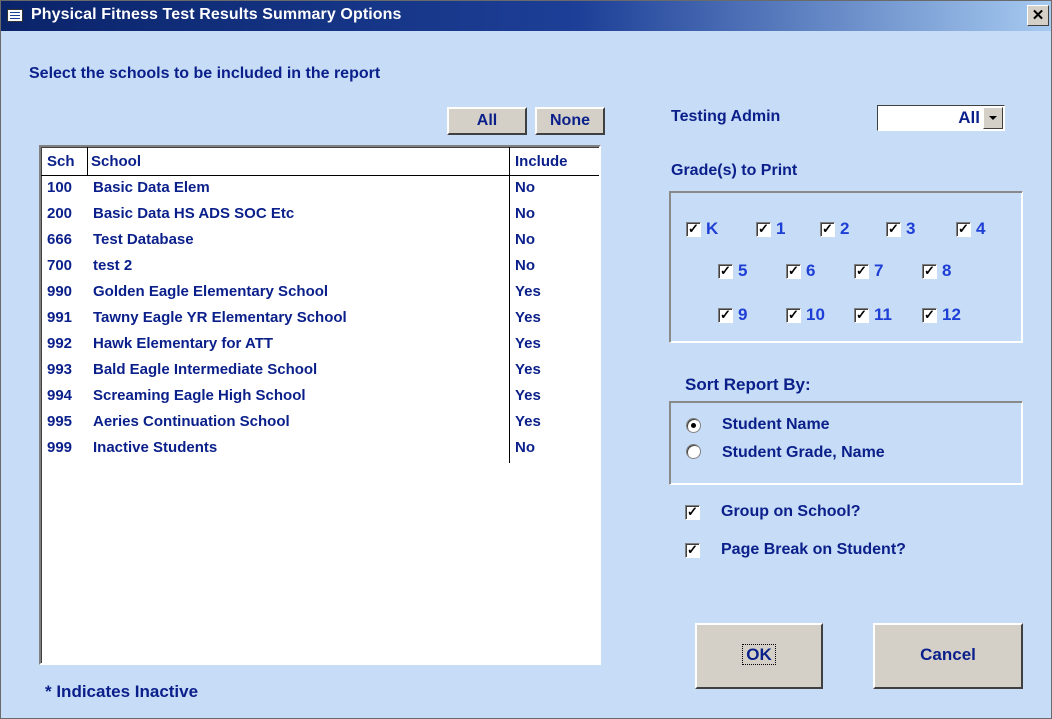 This screenshot has width=1052, height=719. I want to click on school-name: Bald Eagle Intermediate School, so click(205, 369).